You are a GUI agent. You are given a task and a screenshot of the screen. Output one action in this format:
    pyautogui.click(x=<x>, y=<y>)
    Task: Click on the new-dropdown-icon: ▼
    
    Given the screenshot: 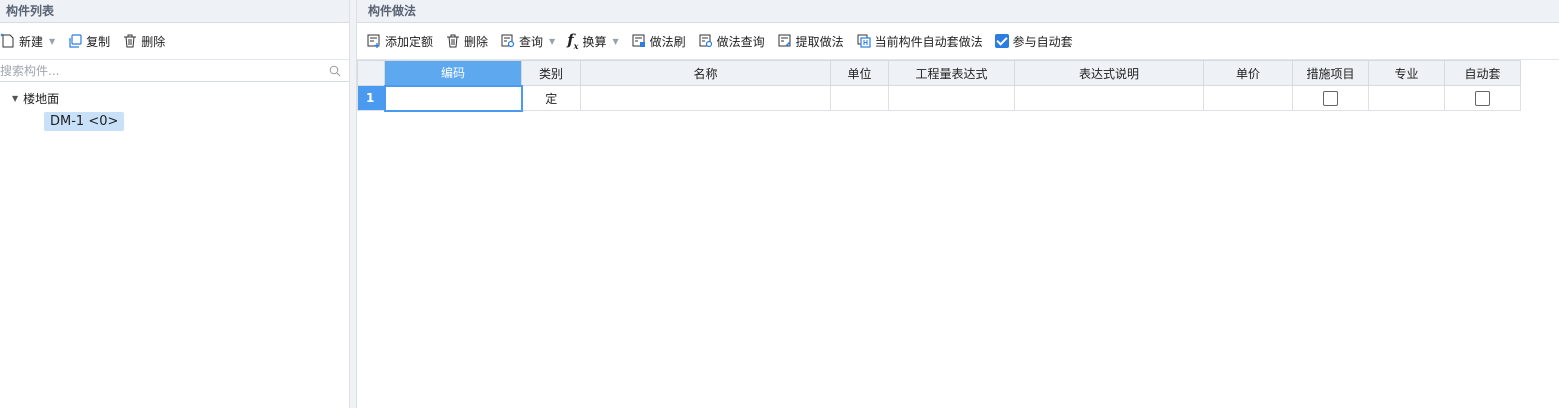 What is the action you would take?
    pyautogui.click(x=52, y=41)
    